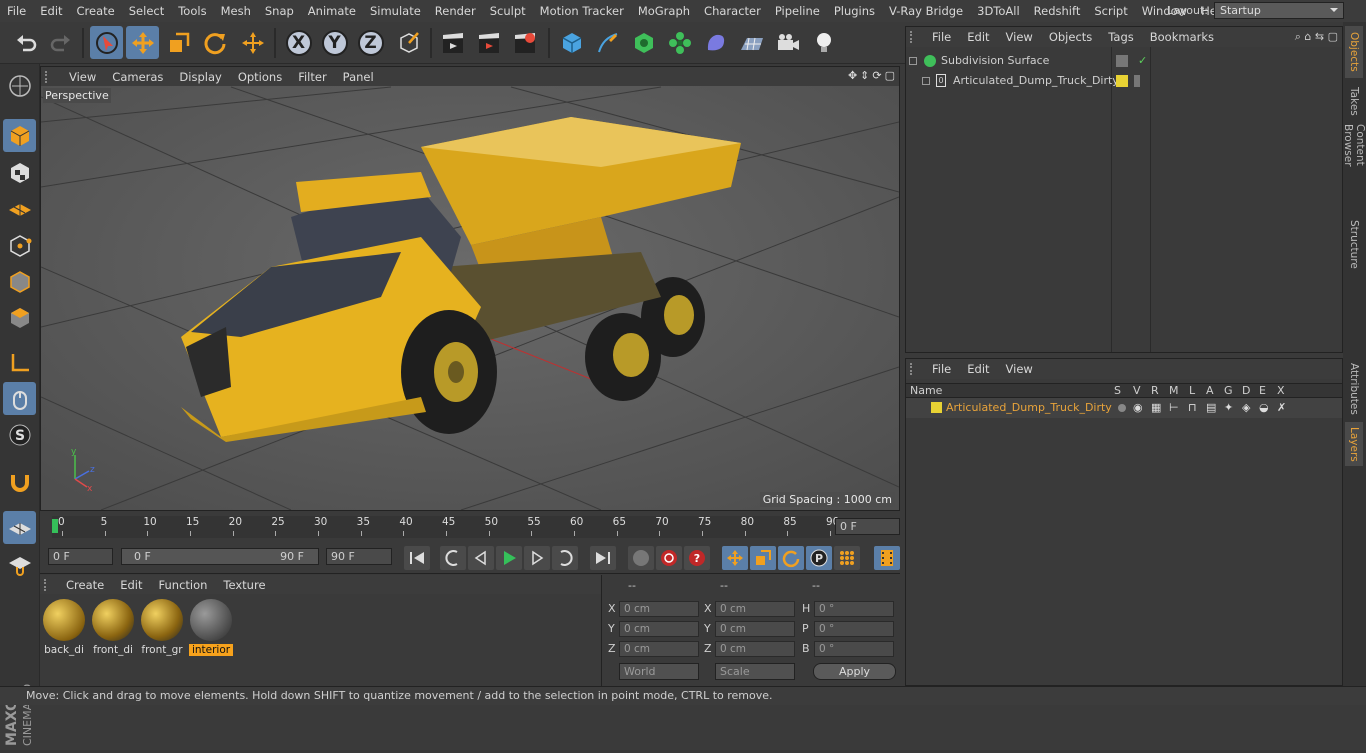 The width and height of the screenshot is (1366, 753). Describe the element at coordinates (146, 11) in the screenshot. I see `menu-select: Select` at that location.